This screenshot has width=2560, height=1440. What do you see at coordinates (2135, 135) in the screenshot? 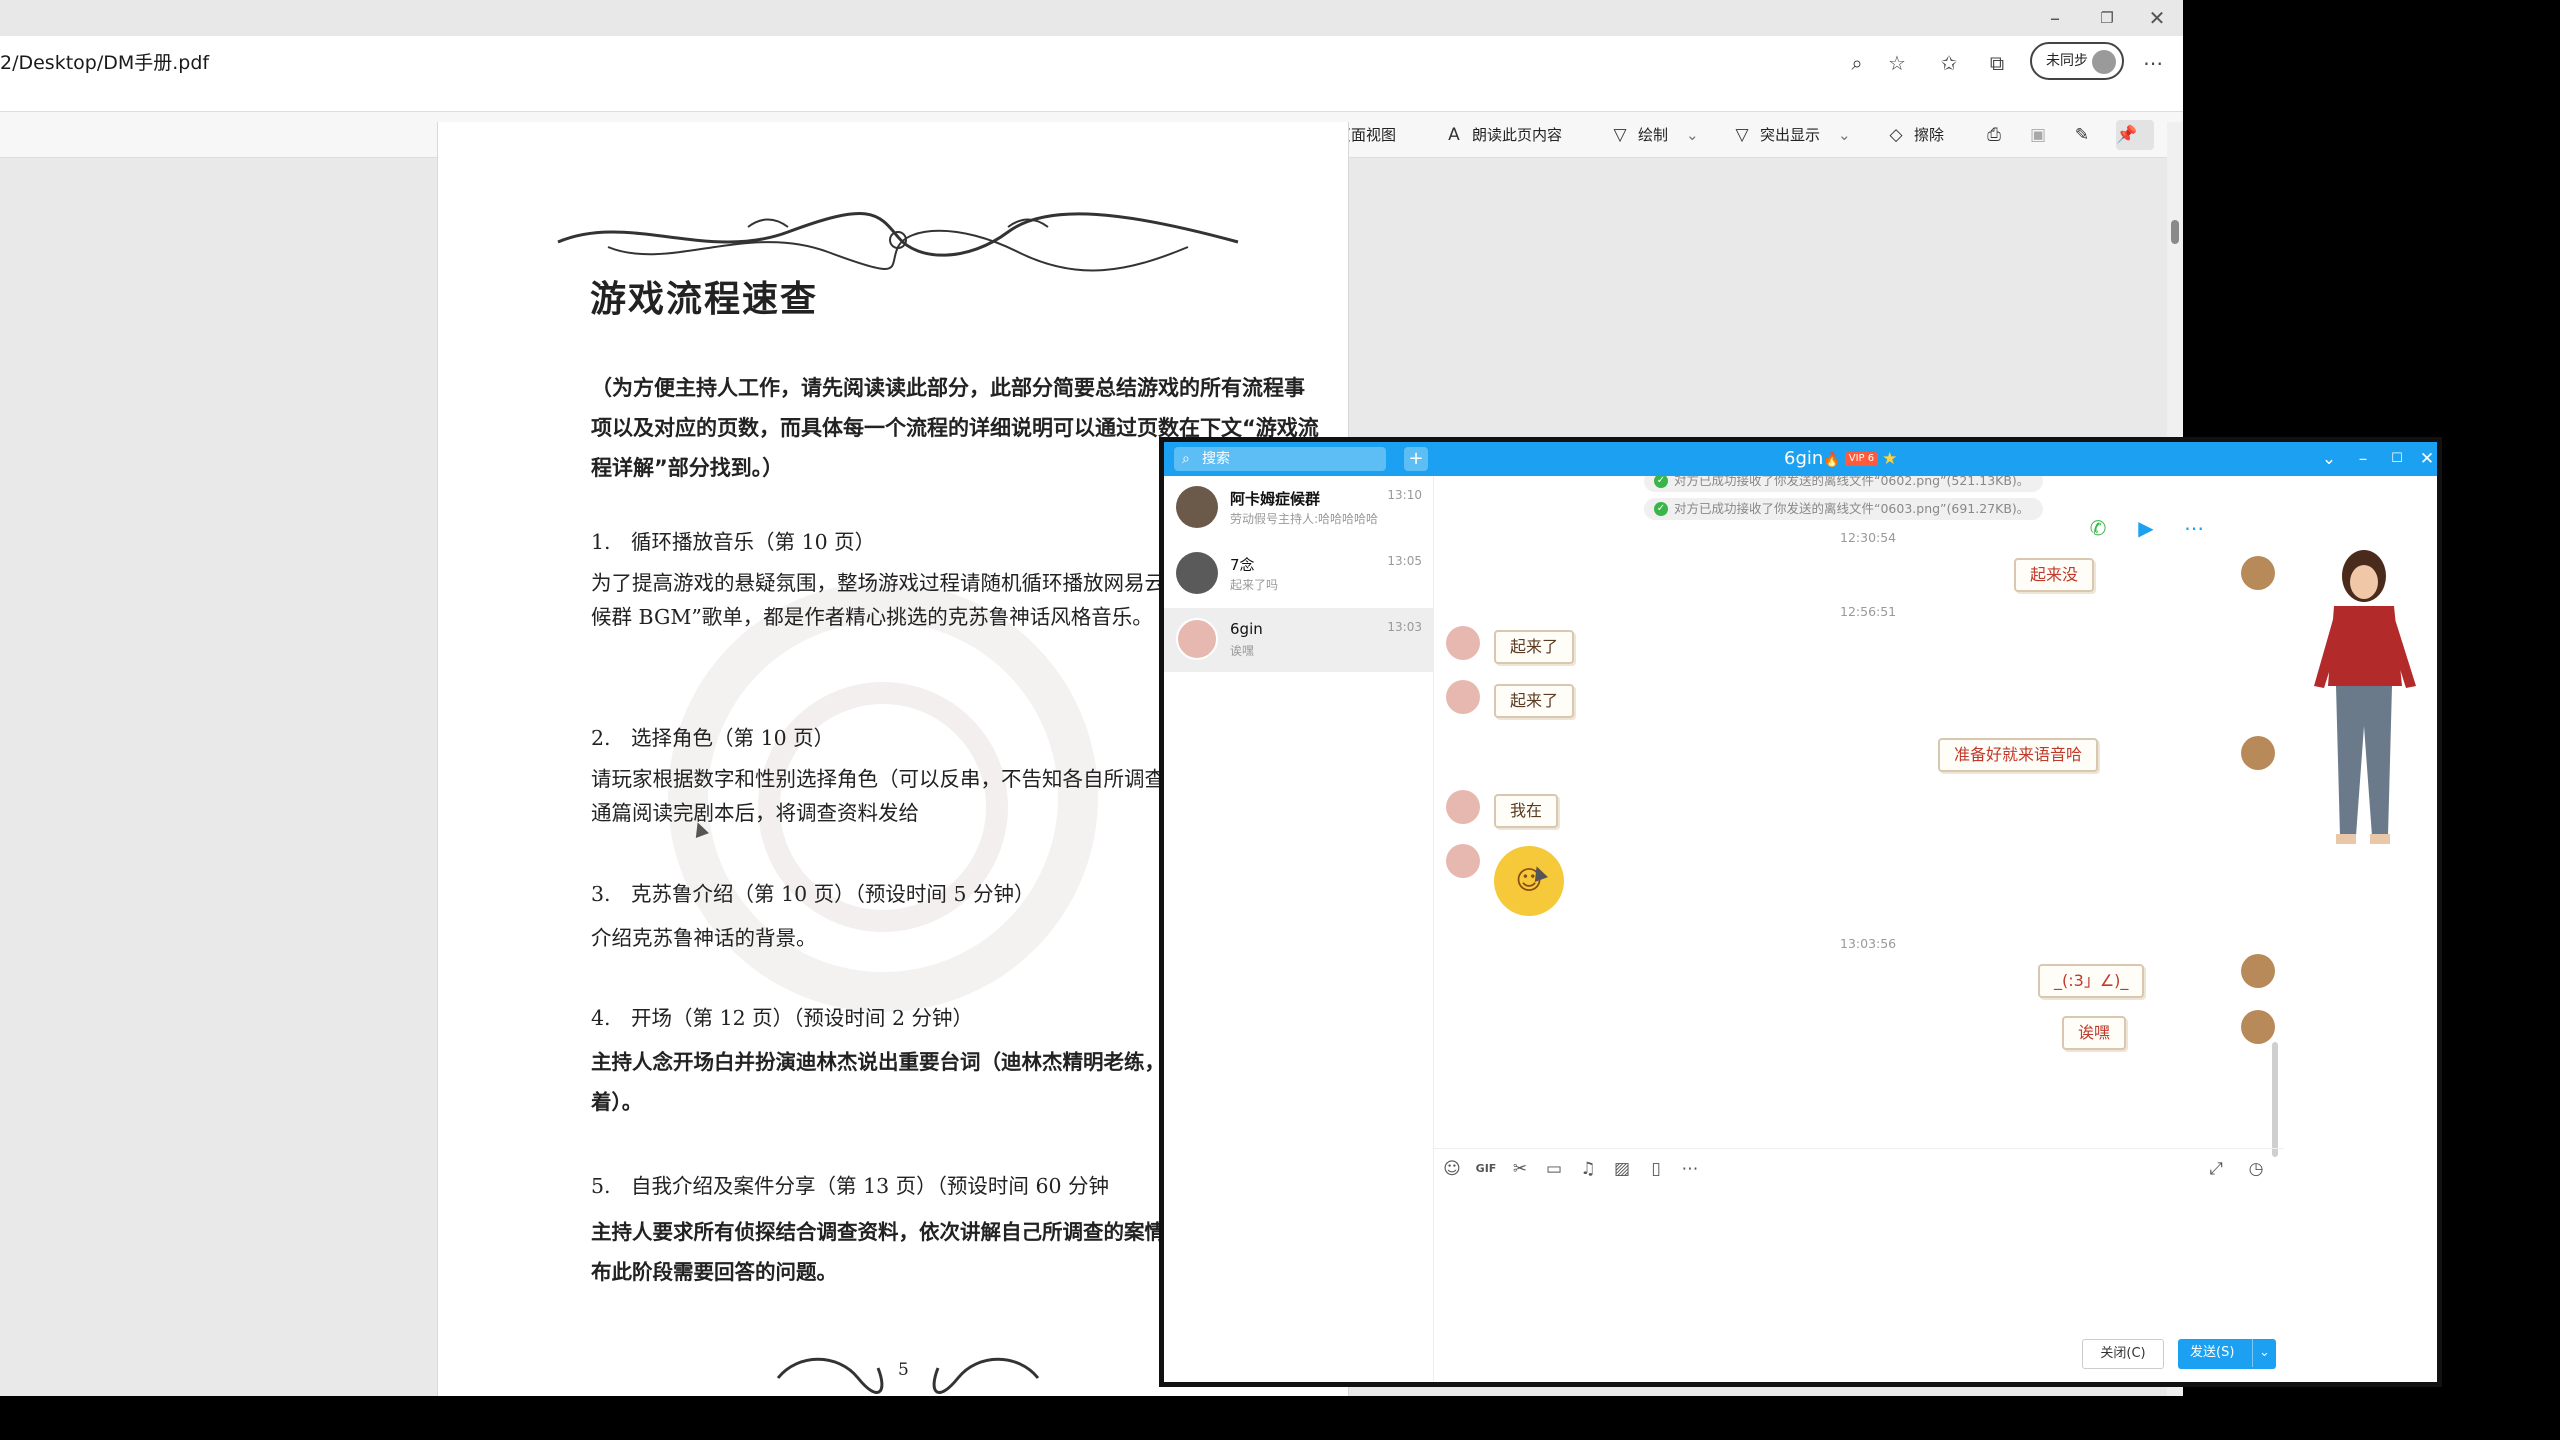
I see `pin-icon: 📌` at bounding box center [2135, 135].